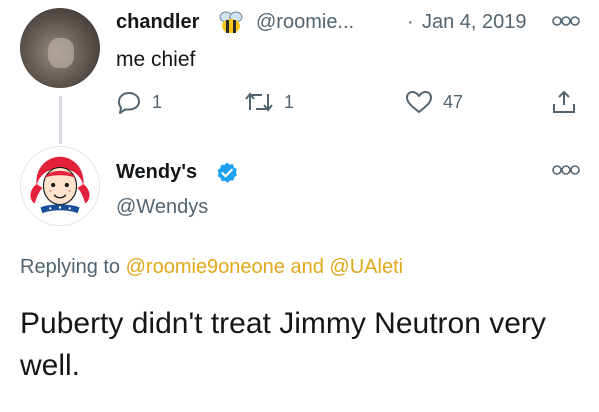 This screenshot has width=599, height=412. I want to click on reply-icon, so click(129, 103).